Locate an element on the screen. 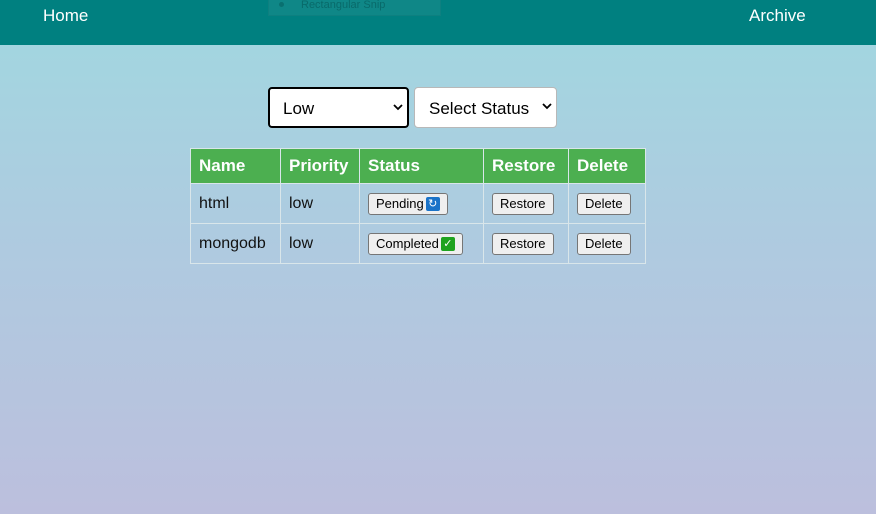  snip-label: Rectangular Snip is located at coordinates (343, 5).